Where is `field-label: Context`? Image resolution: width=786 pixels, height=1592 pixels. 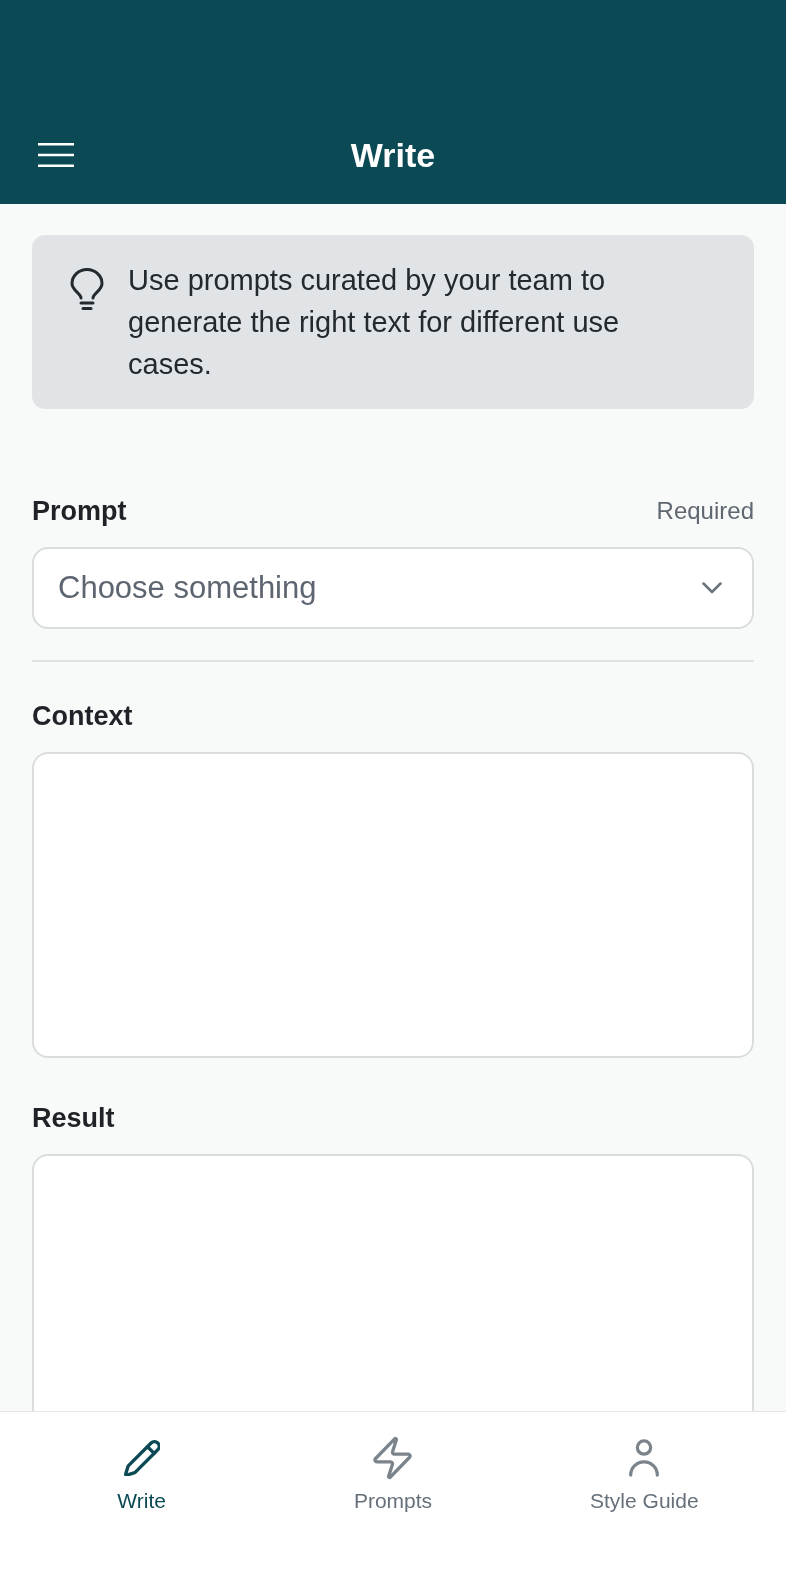
field-label: Context is located at coordinates (82, 716).